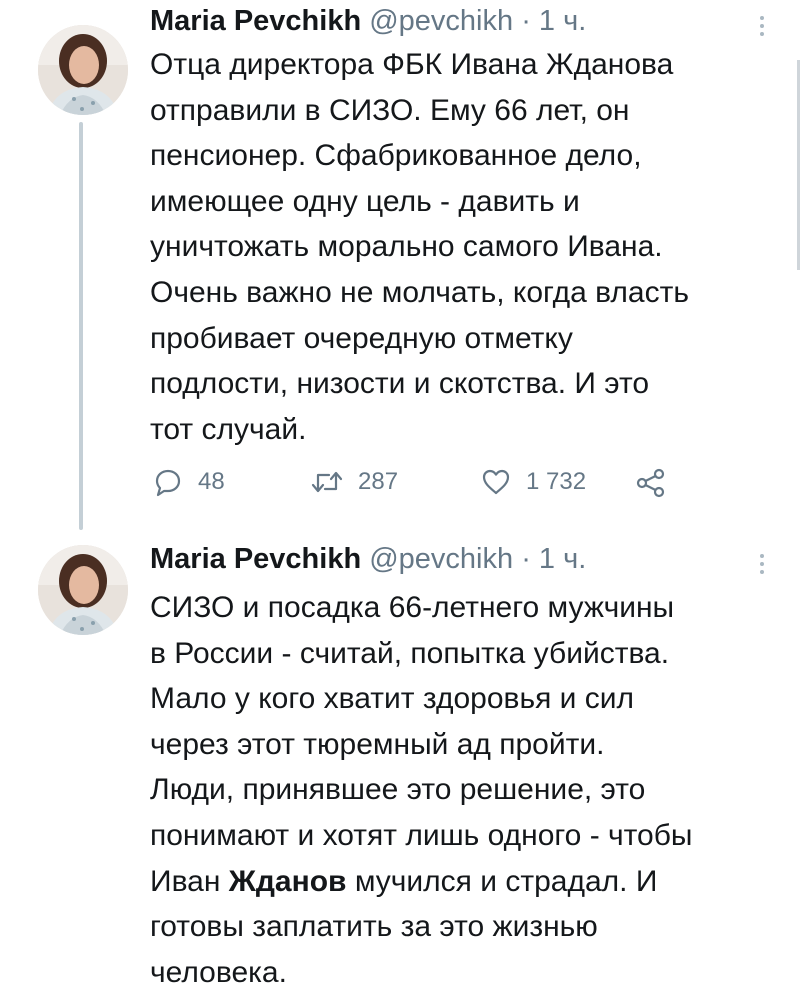 The image size is (800, 1000). I want to click on reply-count: 48, so click(211, 481).